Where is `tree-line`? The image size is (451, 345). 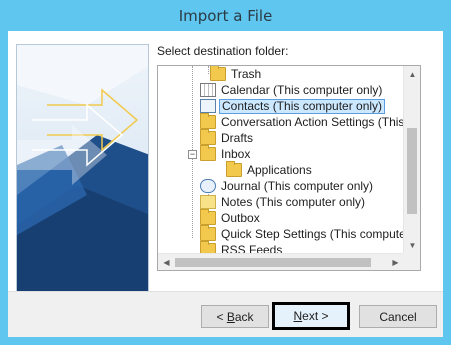 tree-line is located at coordinates (208, 70).